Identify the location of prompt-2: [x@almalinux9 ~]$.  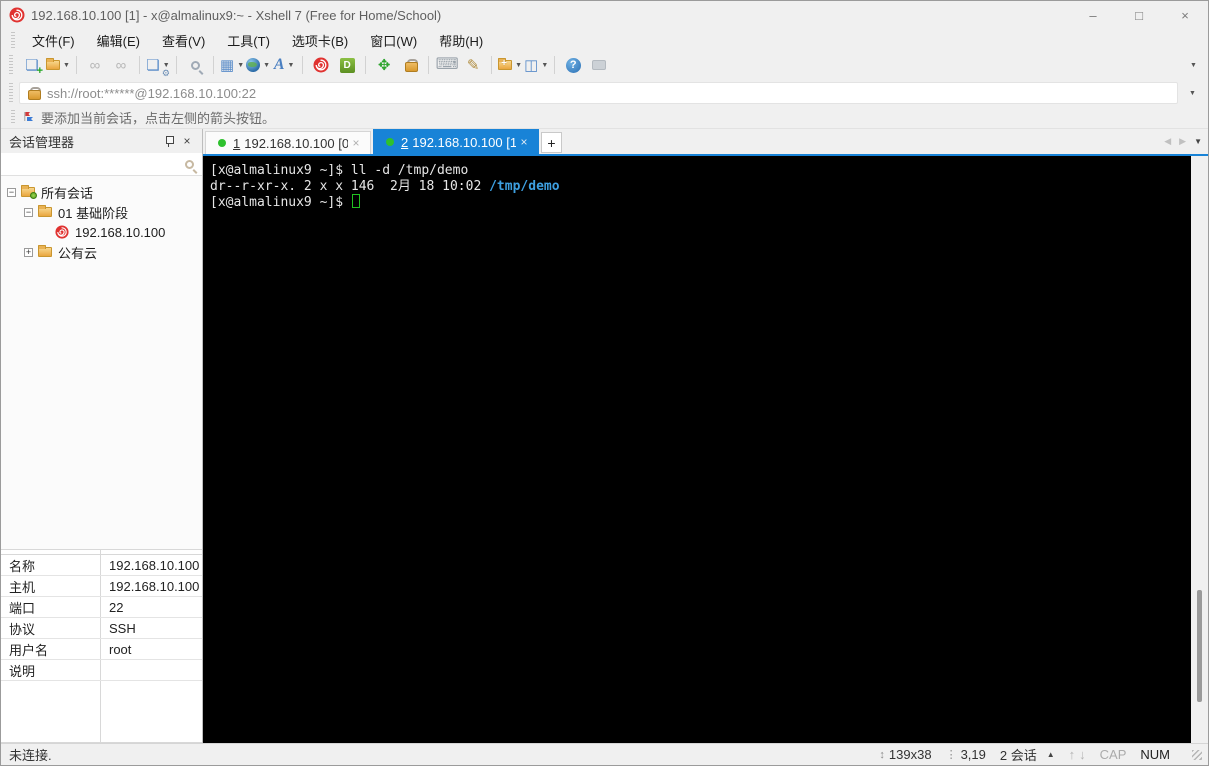
(280, 202).